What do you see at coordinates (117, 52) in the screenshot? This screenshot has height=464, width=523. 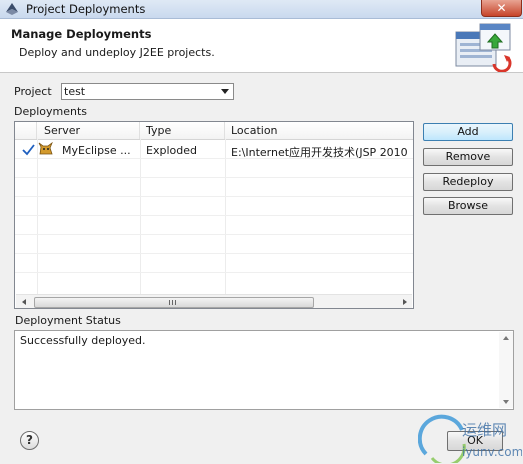 I see `banner-description: Deploy and undeploy J2EE projects.` at bounding box center [117, 52].